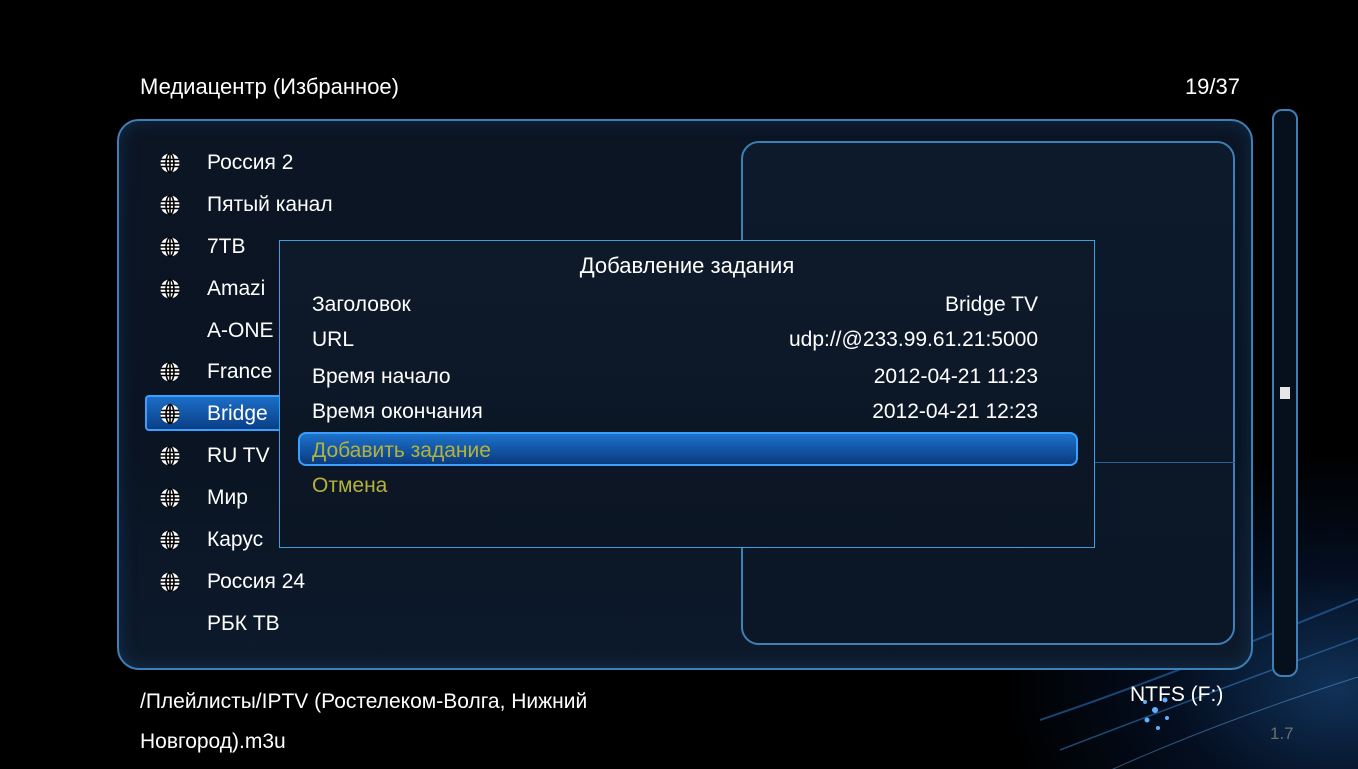 The image size is (1358, 769). I want to click on field-row-end-time: Время окончания 2012-04-21 12:23, so click(675, 412).